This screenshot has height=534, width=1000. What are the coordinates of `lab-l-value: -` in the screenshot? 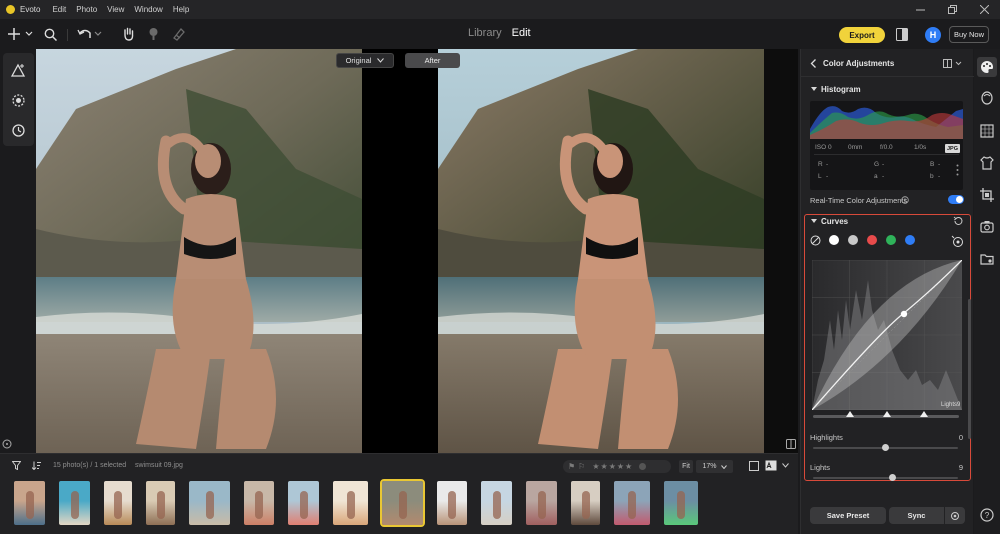 It's located at (827, 176).